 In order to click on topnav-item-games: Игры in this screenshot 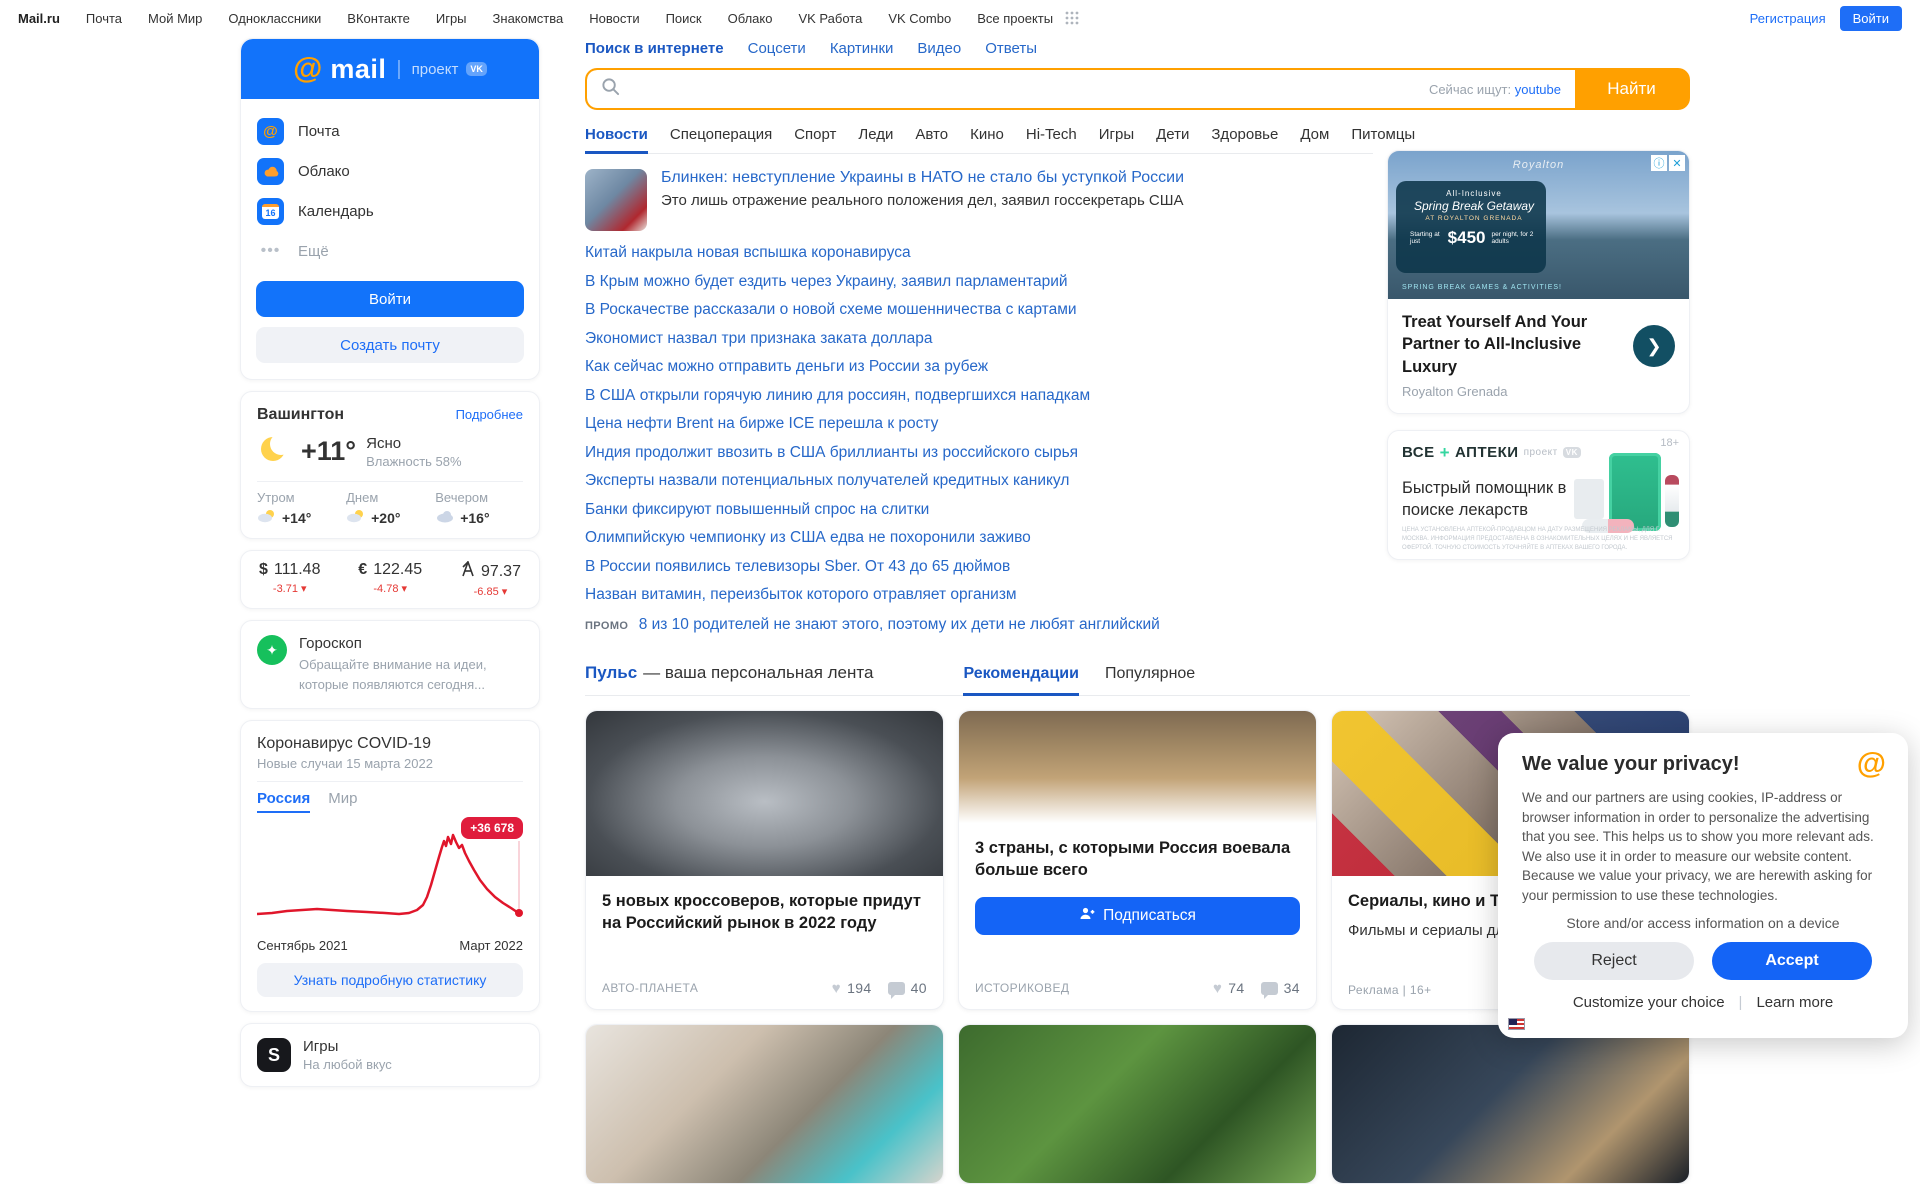, I will do `click(451, 18)`.